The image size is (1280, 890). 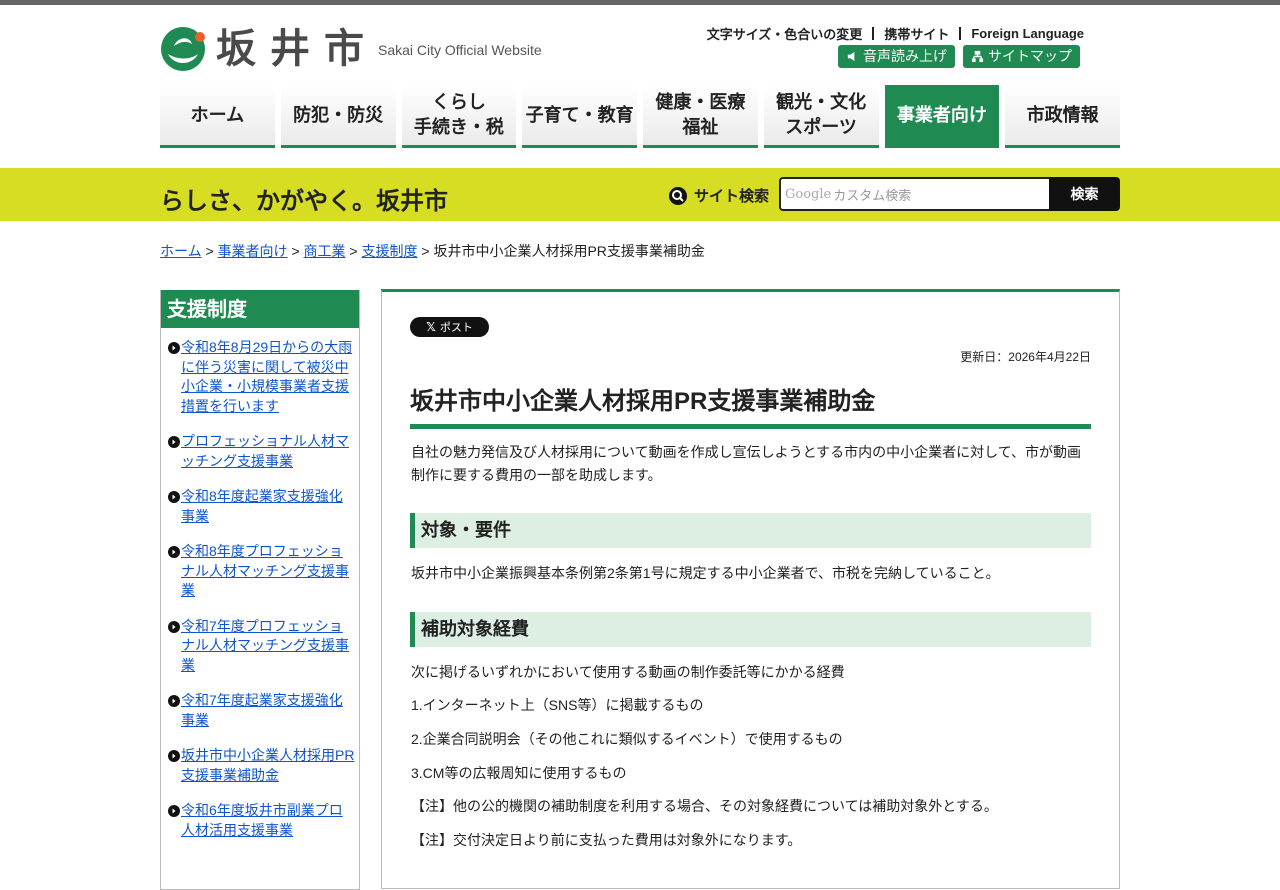 What do you see at coordinates (872, 195) in the screenshot?
I see `search-placeholder: カスタム検索` at bounding box center [872, 195].